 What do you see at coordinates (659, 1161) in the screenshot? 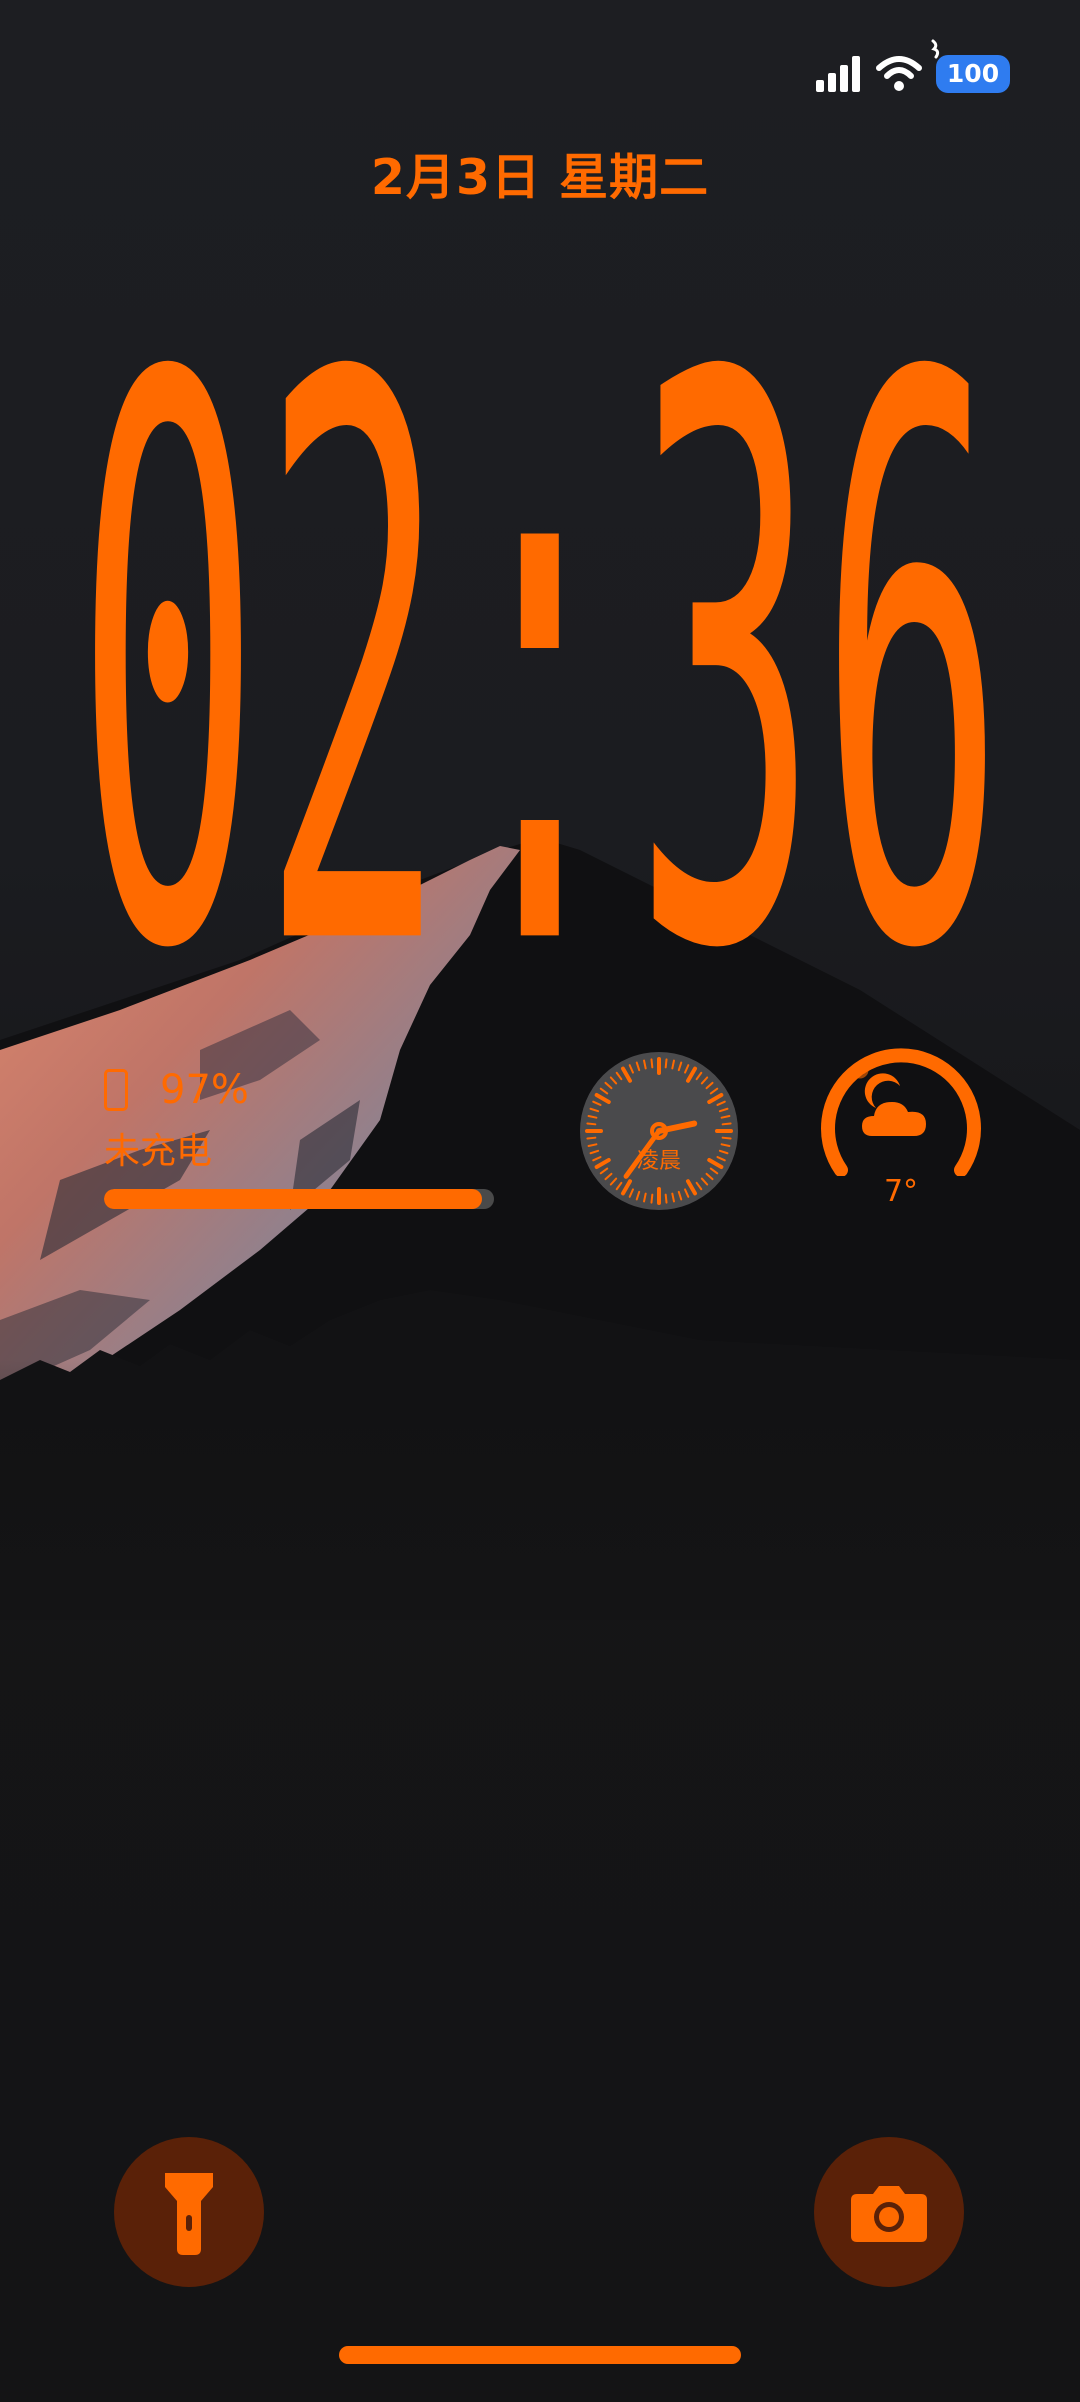
I see `clock-period-label: 凌晨` at bounding box center [659, 1161].